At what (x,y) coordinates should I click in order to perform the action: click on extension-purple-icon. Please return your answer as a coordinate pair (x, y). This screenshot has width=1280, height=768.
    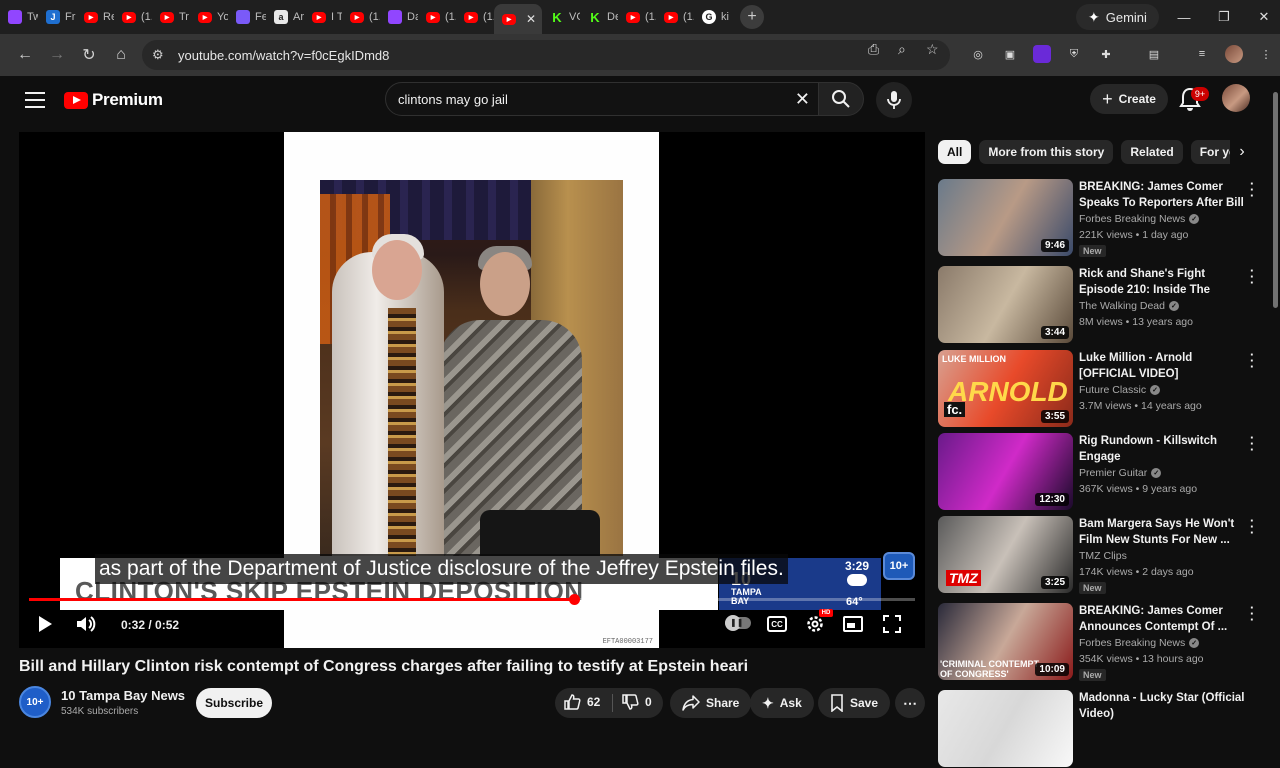
    Looking at the image, I should click on (1042, 54).